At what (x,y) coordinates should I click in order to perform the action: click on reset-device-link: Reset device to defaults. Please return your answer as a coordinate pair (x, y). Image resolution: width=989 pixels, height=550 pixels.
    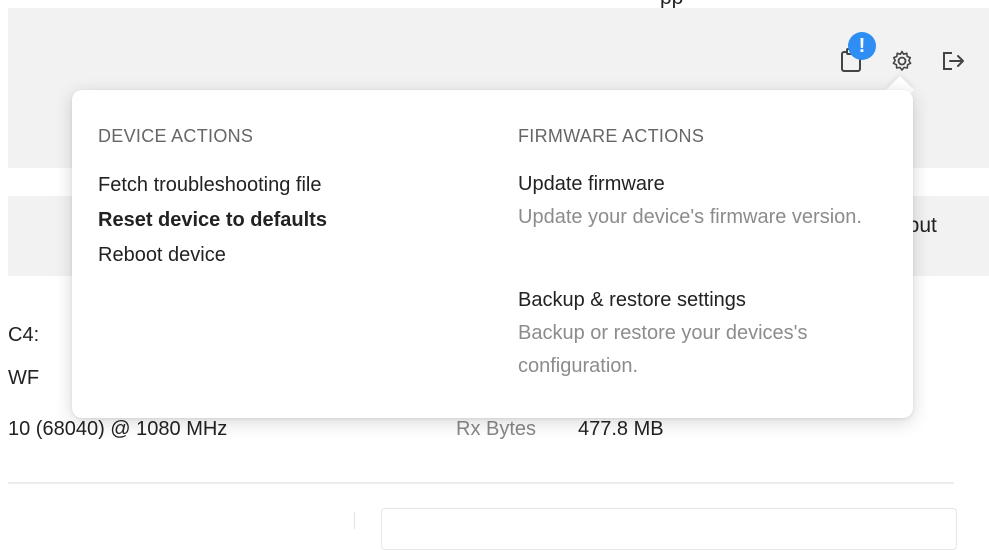
    Looking at the image, I should click on (212, 220).